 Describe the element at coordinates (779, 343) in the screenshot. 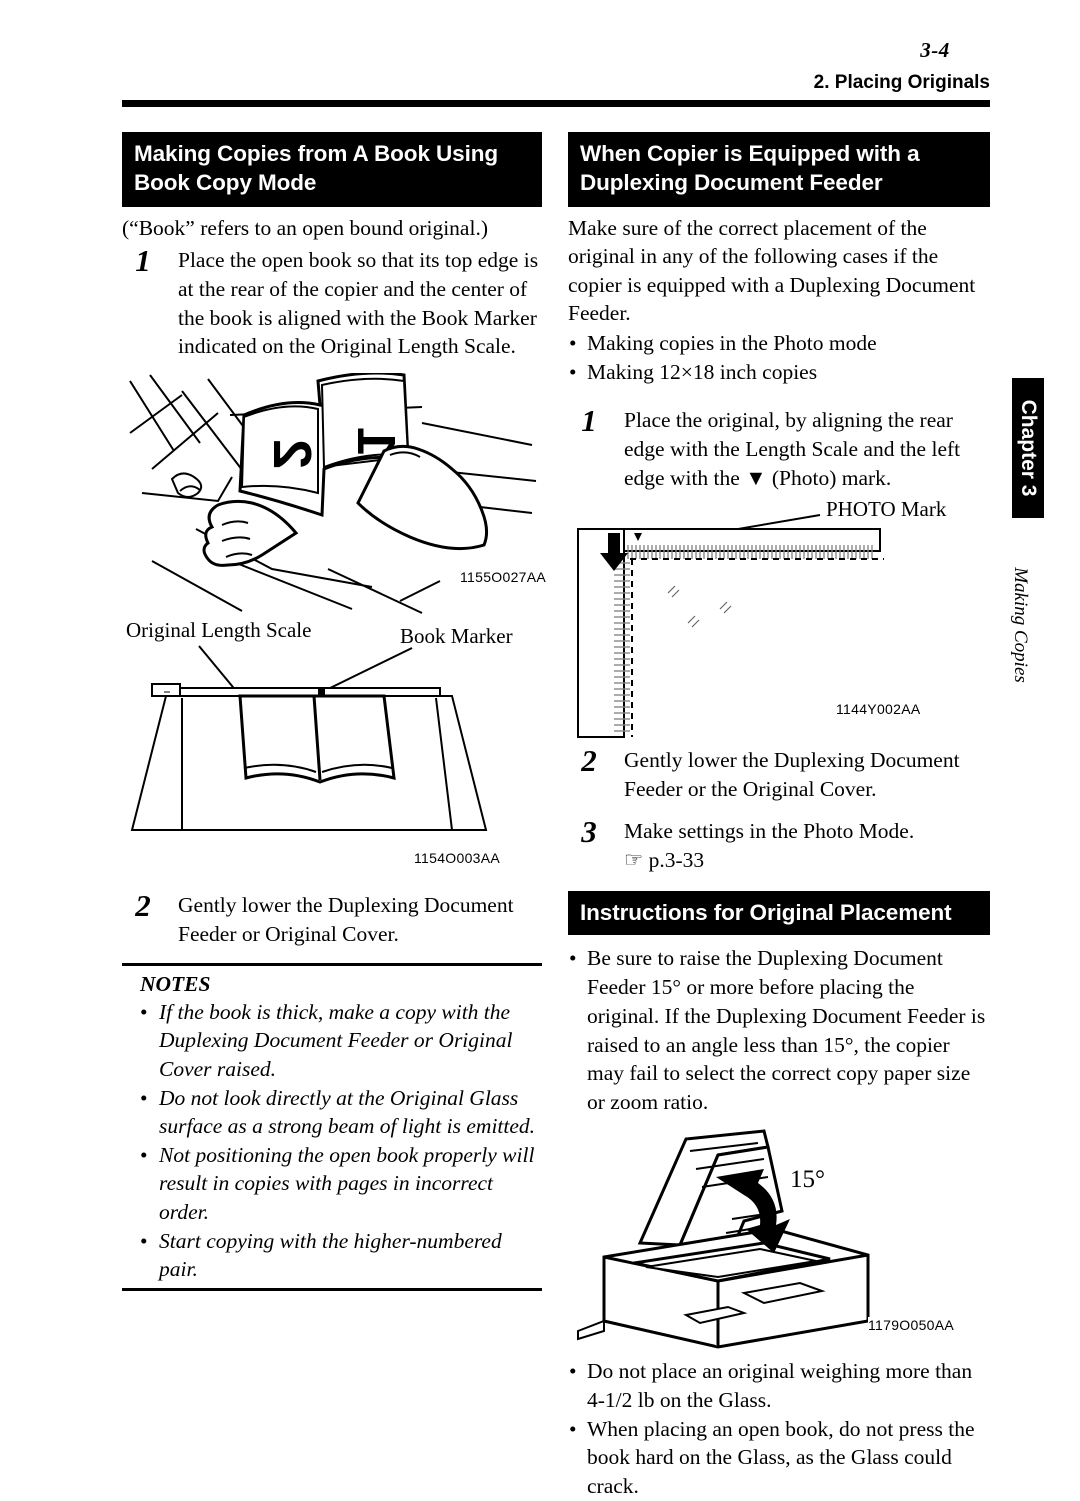

I see `bullet-item: Making copies in the Photo mode` at that location.